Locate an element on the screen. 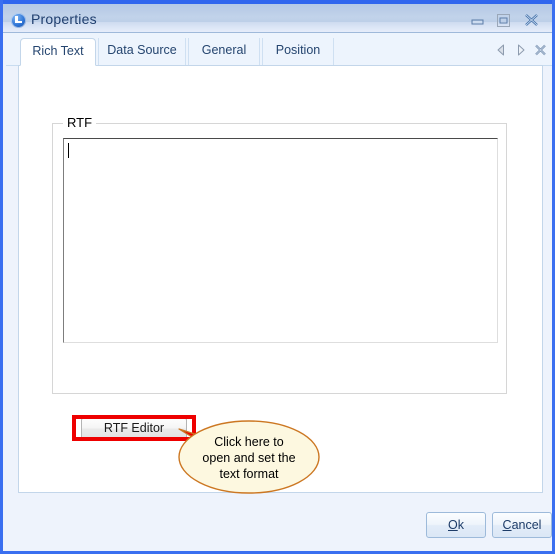  rtf-group-label: RTF is located at coordinates (80, 122).